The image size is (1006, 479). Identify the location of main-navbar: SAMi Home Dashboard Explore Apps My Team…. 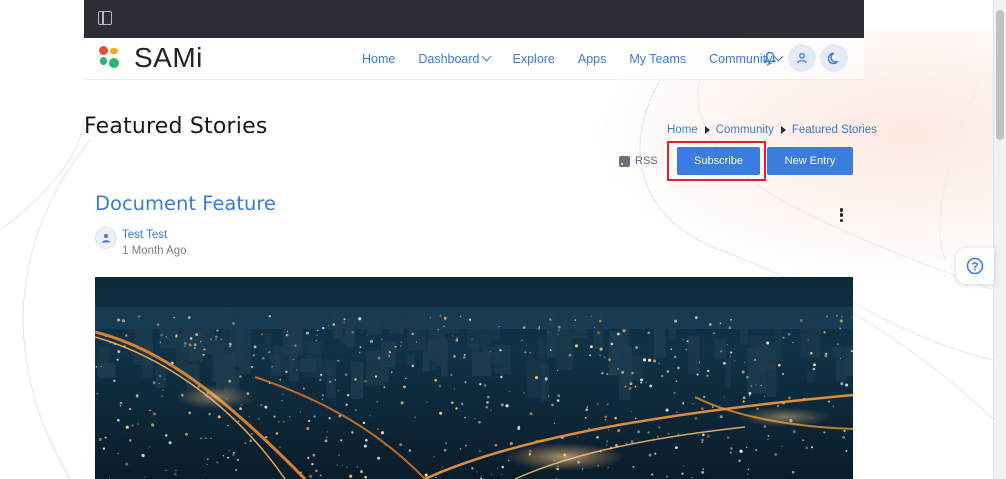
(474, 59).